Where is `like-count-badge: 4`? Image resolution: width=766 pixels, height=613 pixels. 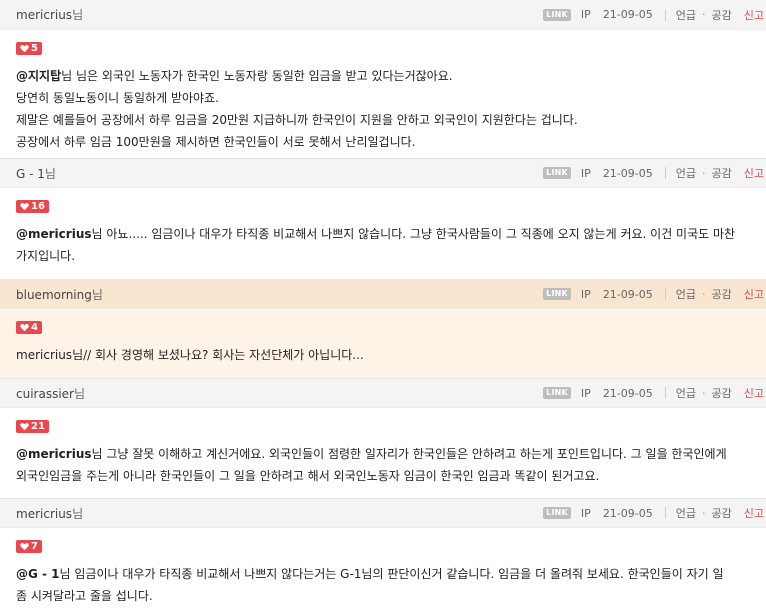 like-count-badge: 4 is located at coordinates (29, 327).